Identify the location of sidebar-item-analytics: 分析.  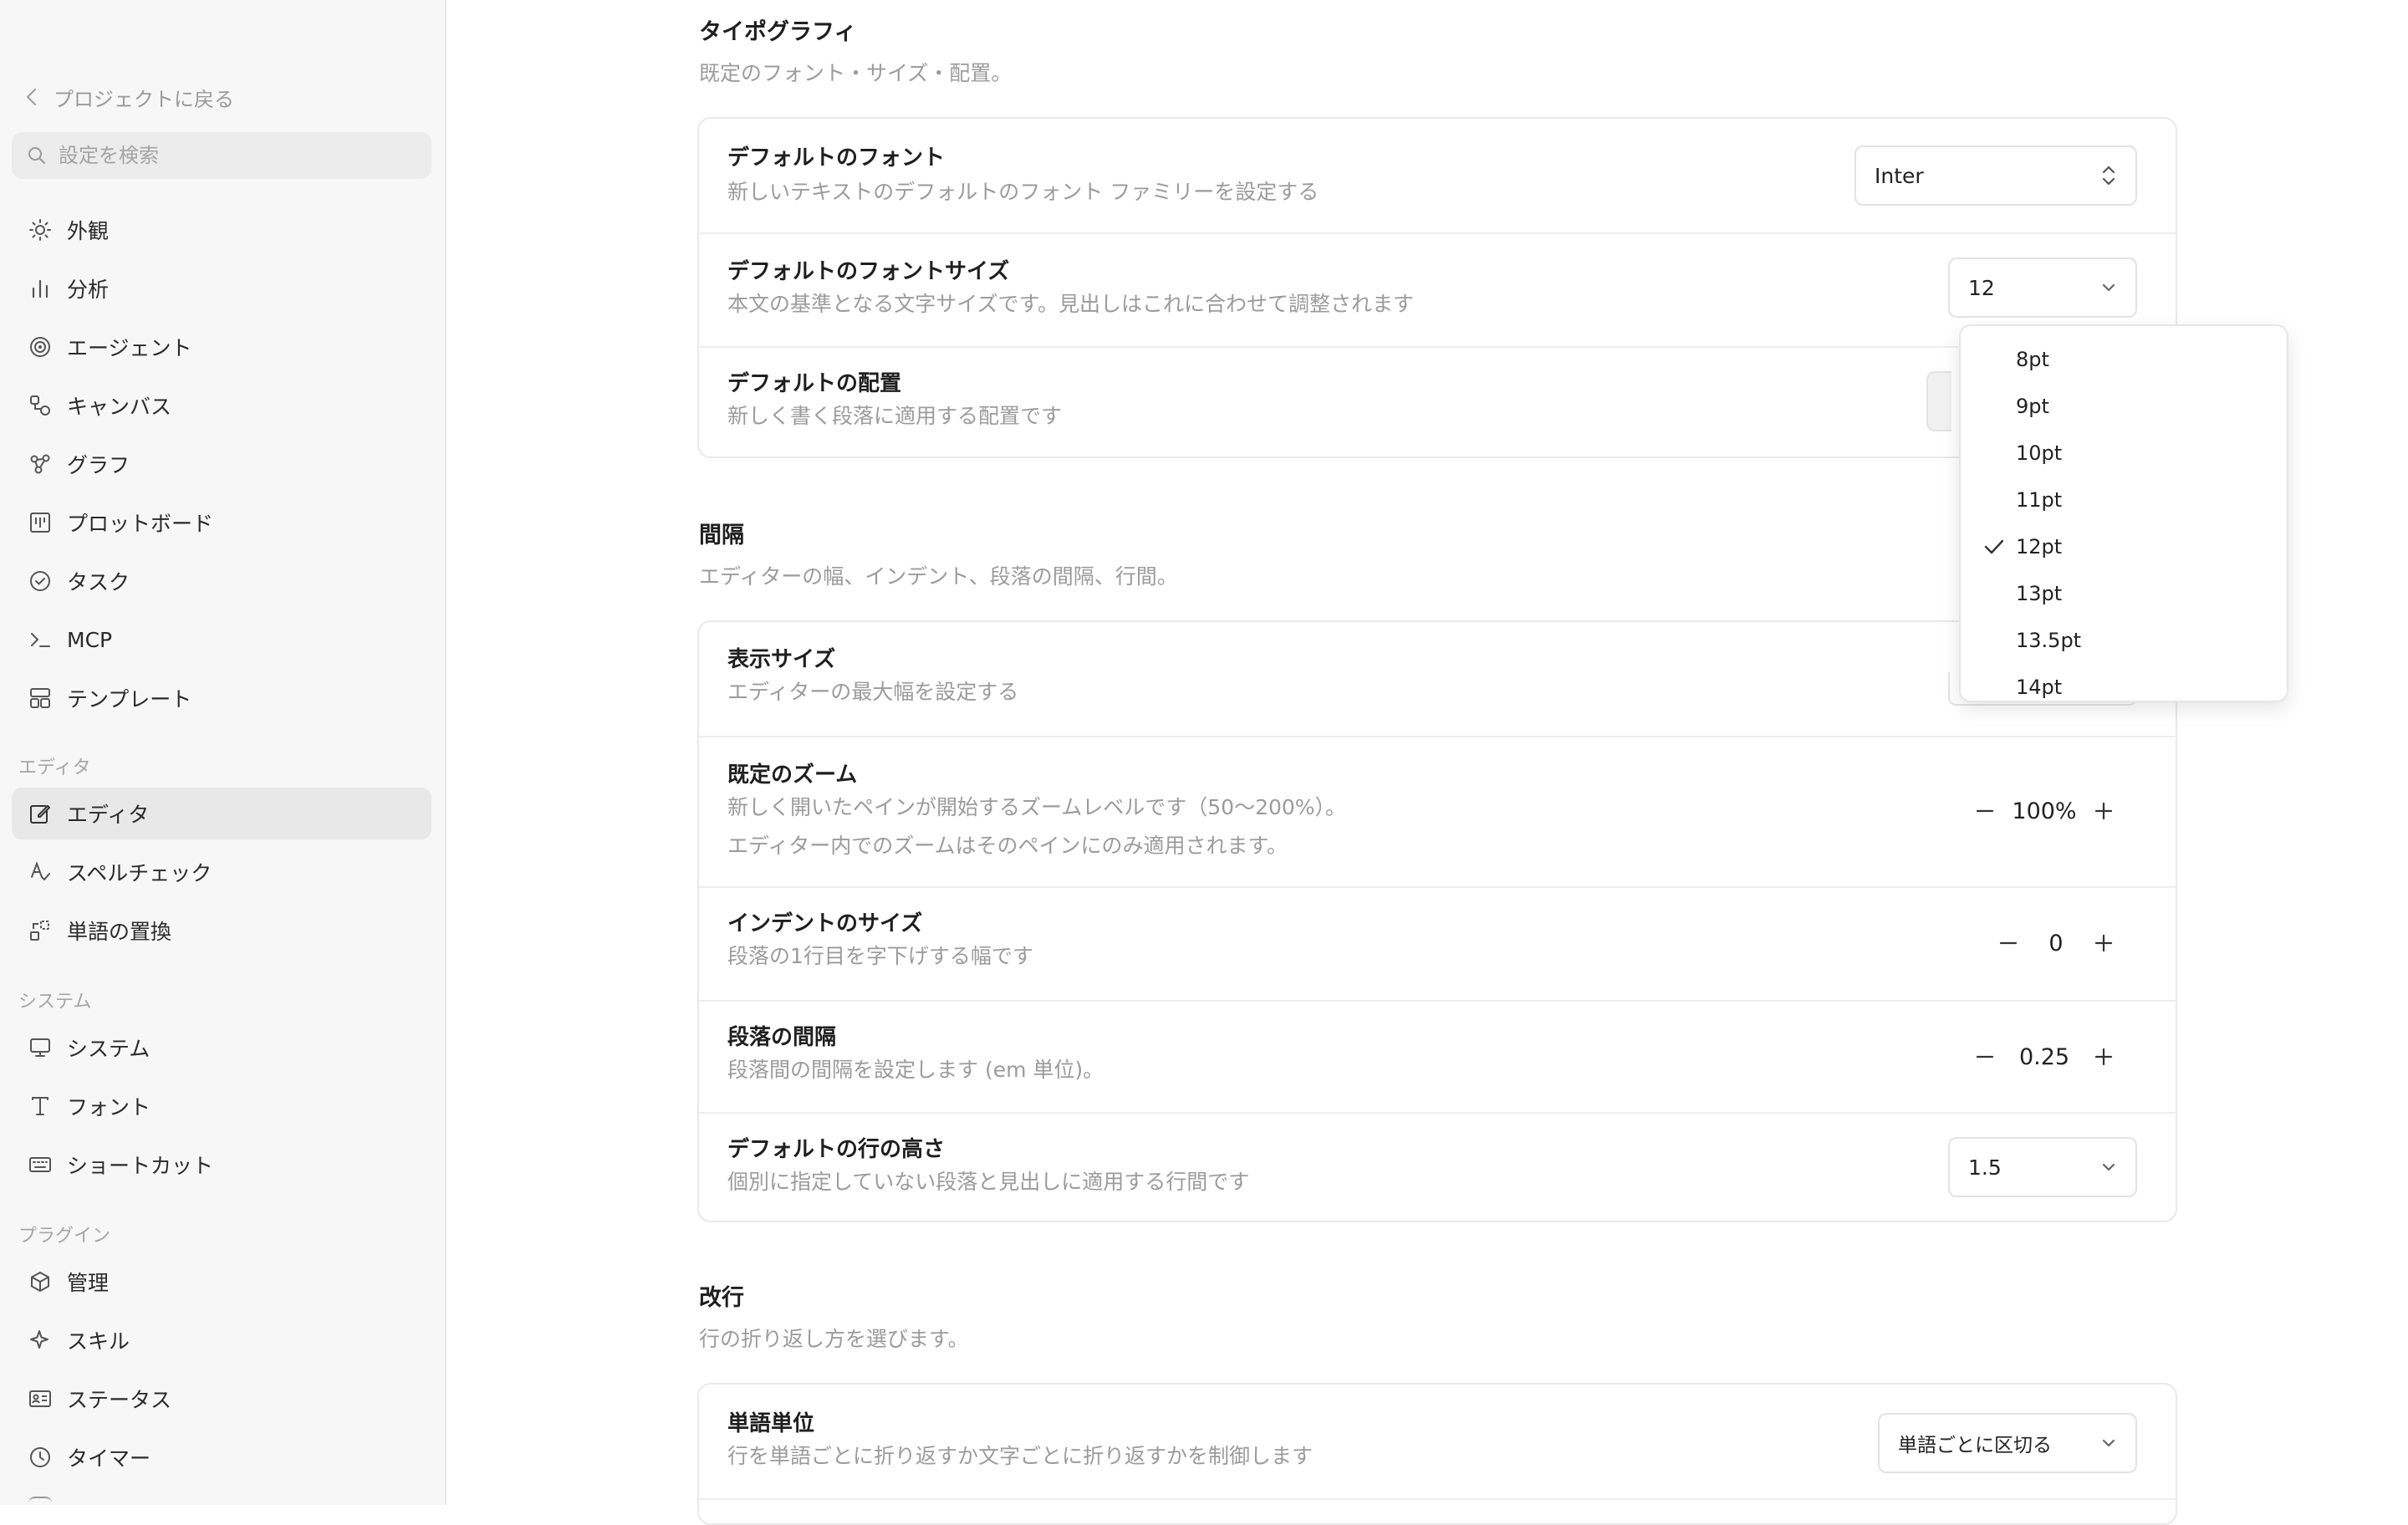
(222, 288).